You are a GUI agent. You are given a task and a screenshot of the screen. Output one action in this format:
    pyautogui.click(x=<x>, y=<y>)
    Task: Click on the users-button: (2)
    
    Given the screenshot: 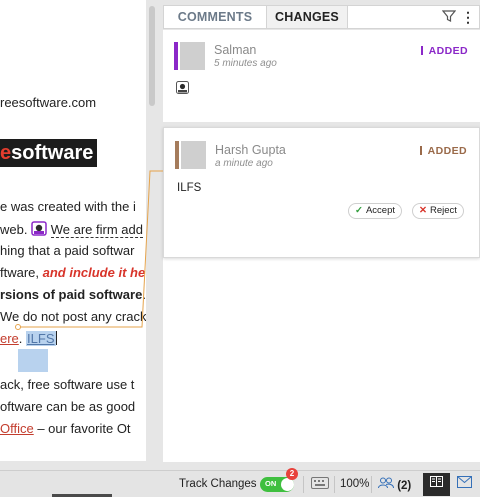 What is the action you would take?
    pyautogui.click(x=394, y=484)
    